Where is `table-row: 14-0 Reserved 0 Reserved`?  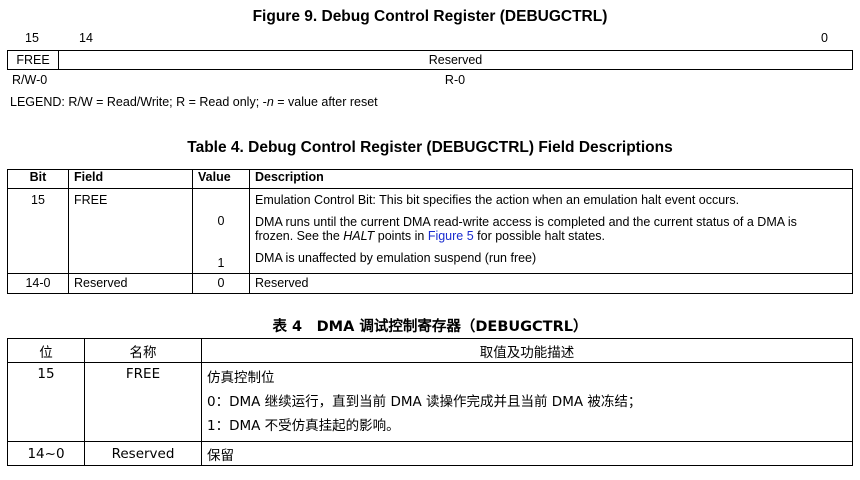
table-row: 14-0 Reserved 0 Reserved is located at coordinates (430, 283).